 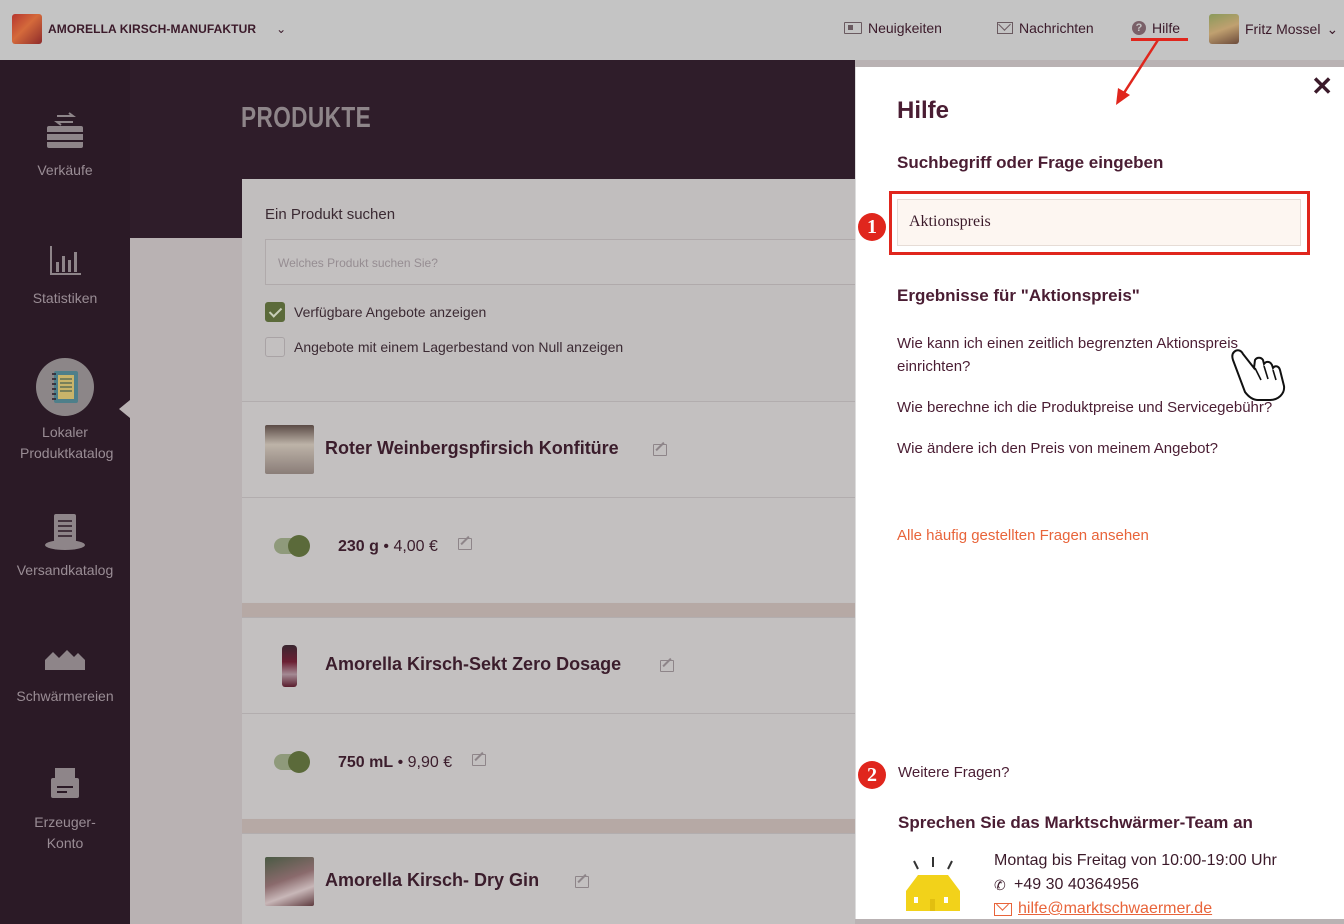 I want to click on results-title: Ergebnisse für "Aktionspreis", so click(x=1018, y=295).